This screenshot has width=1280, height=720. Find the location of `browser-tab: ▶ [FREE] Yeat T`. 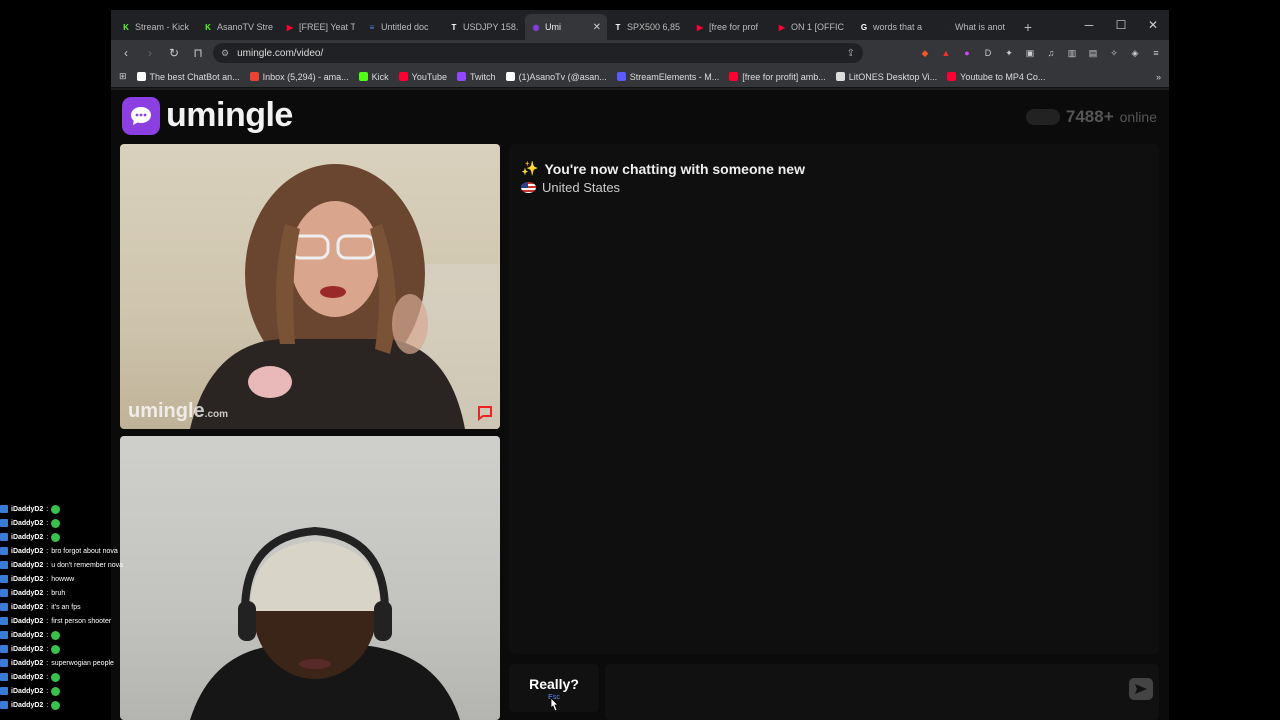

browser-tab: ▶ [FREE] Yeat T is located at coordinates (320, 27).